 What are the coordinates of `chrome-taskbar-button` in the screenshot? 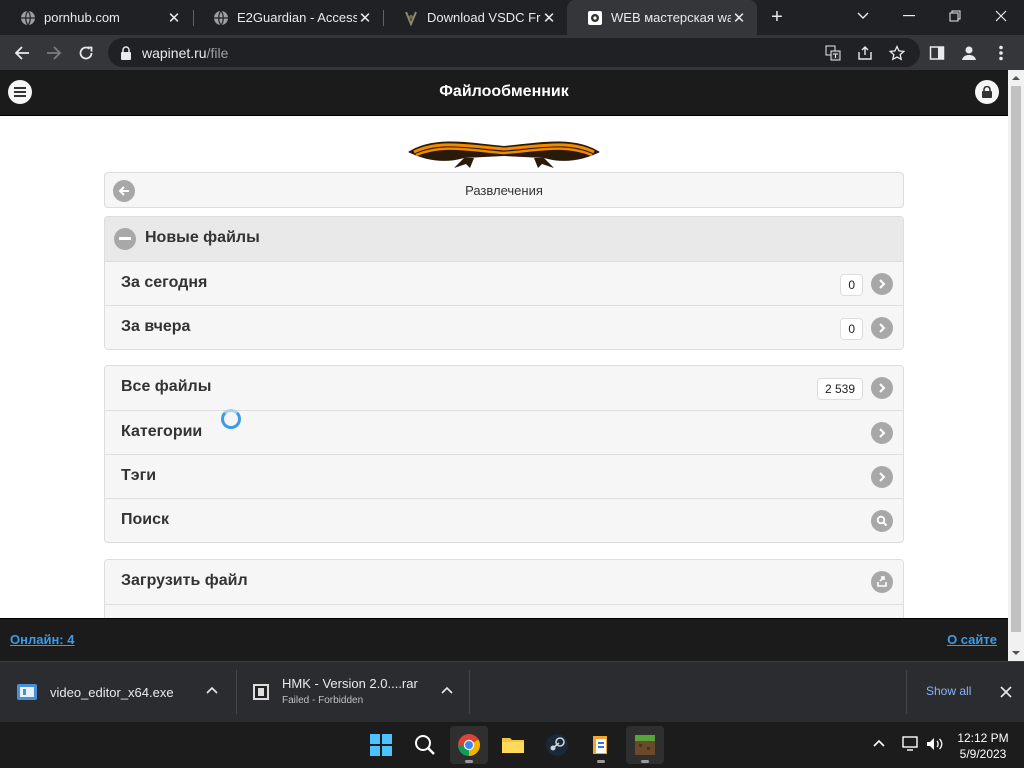 It's located at (469, 745).